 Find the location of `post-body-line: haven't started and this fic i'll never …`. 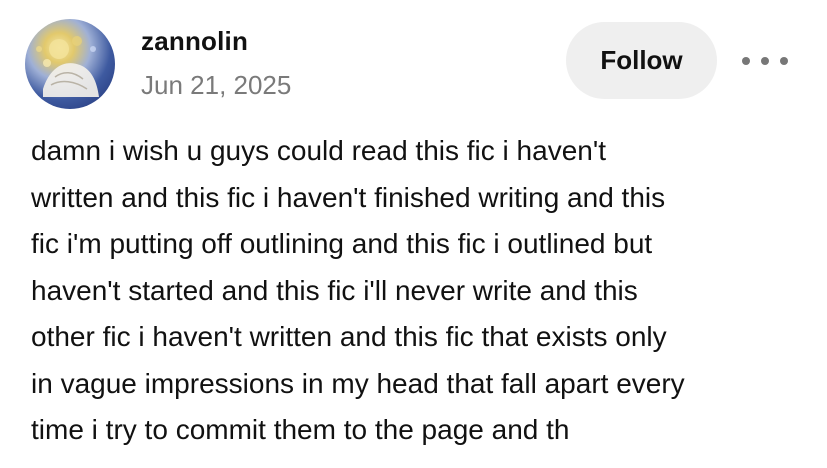

post-body-line: haven't started and this fic i'll never … is located at coordinates (334, 290).